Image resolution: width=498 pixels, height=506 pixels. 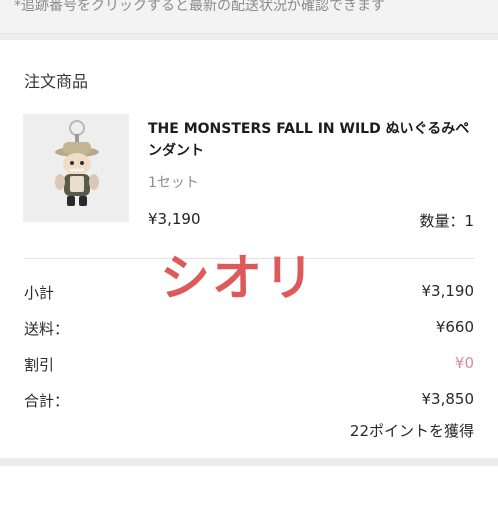 I want to click on next-section-card, so click(x=249, y=486).